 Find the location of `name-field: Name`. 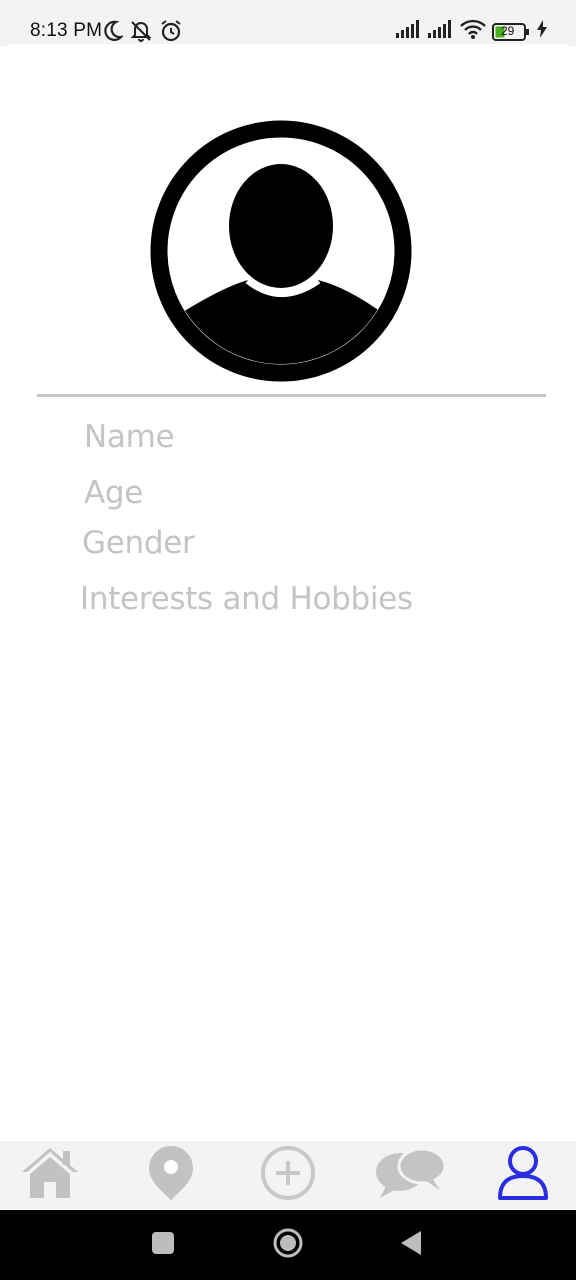

name-field: Name is located at coordinates (129, 437).